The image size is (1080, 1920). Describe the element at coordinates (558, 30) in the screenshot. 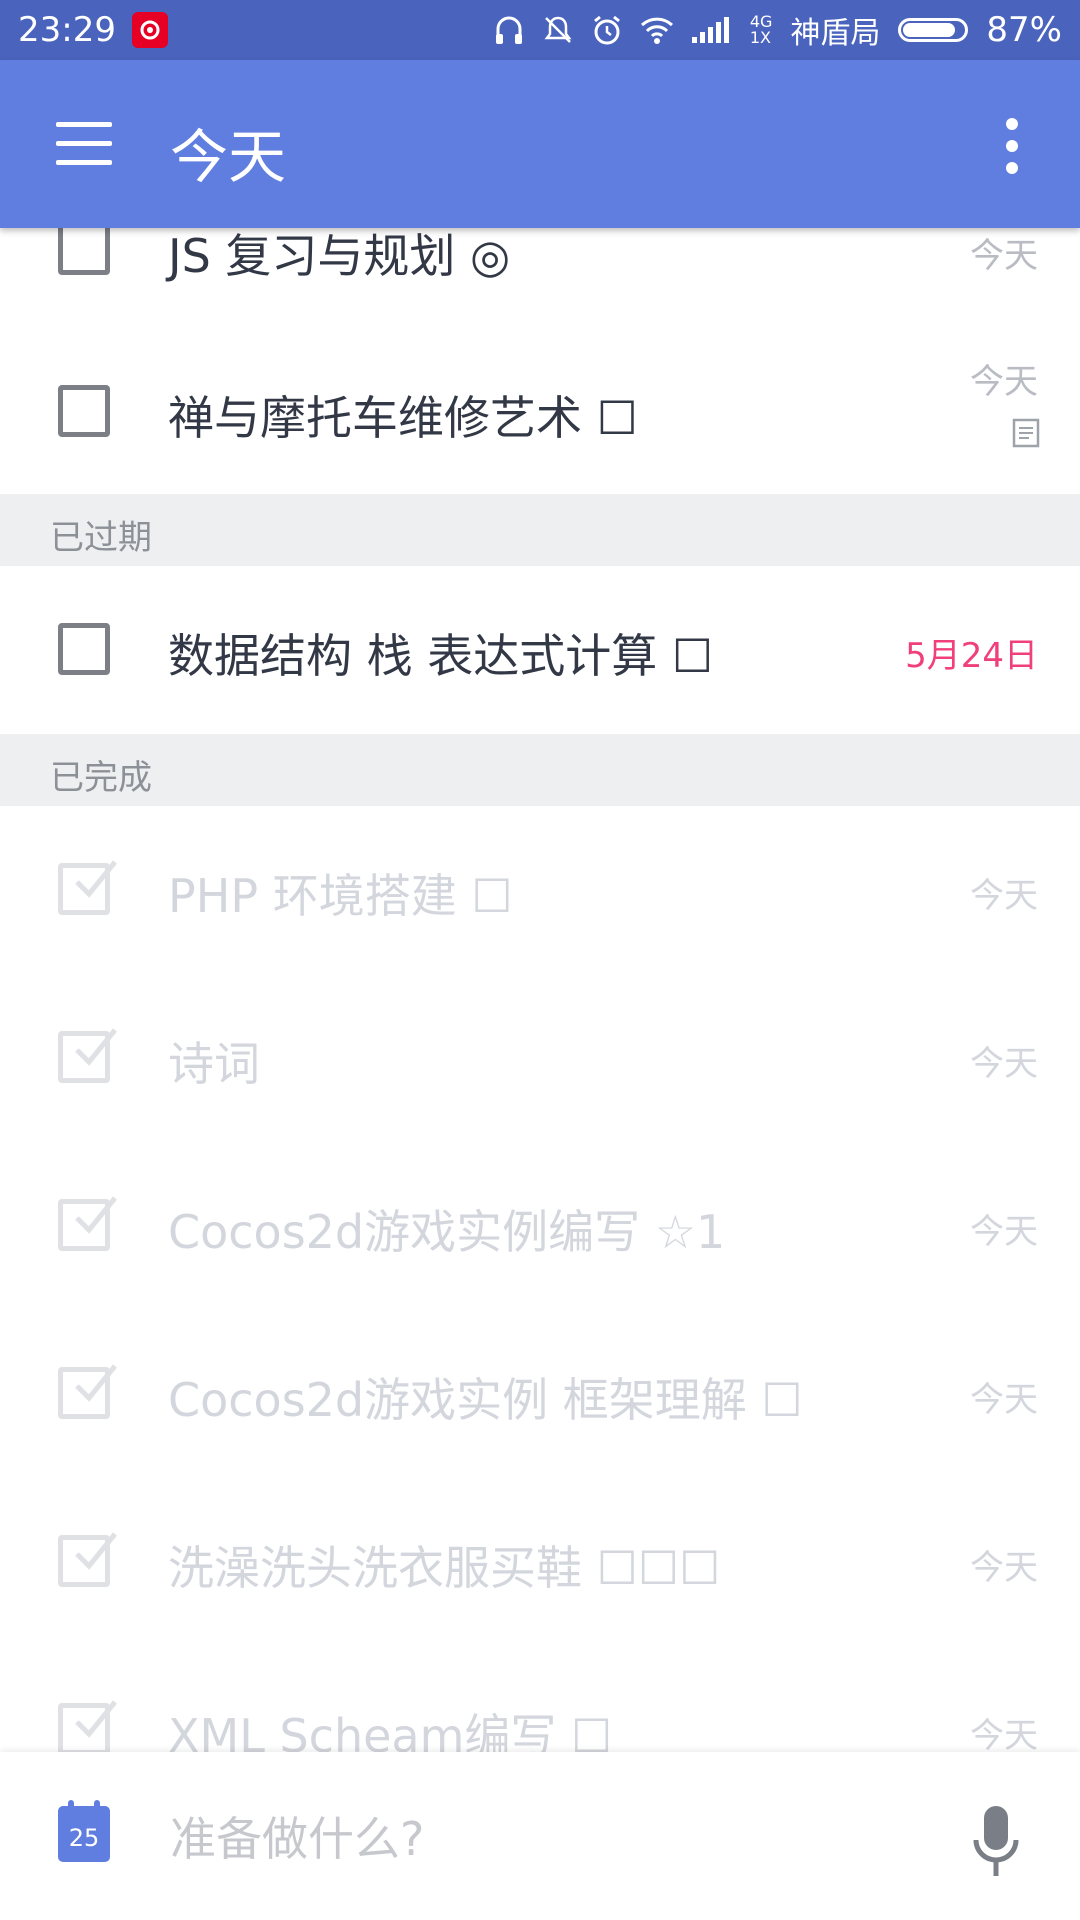

I see `vibrate-off-icon` at that location.